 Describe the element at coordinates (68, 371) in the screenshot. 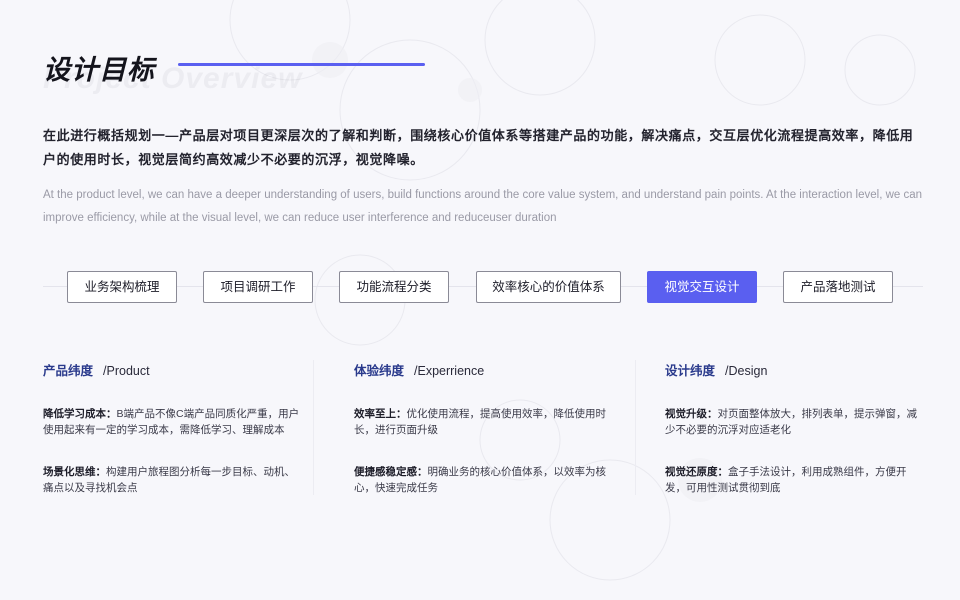

I see `column-title-cn: 产品纬度` at that location.